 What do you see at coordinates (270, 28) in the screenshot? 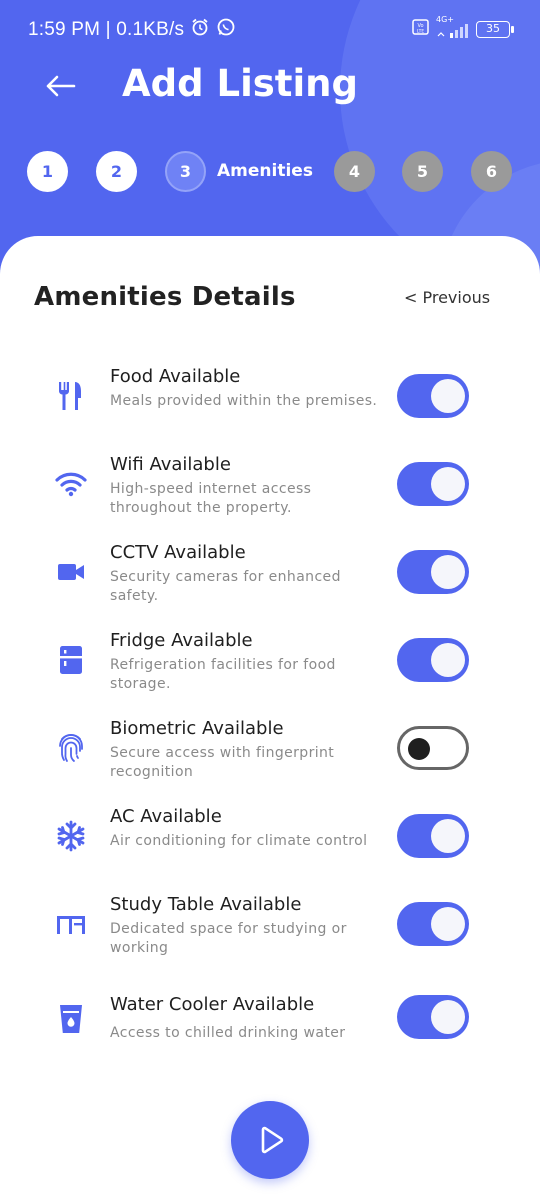
I see `status-bar: 1:59 PM | 0.1KB/s Vo LTE 4G+ 35` at bounding box center [270, 28].